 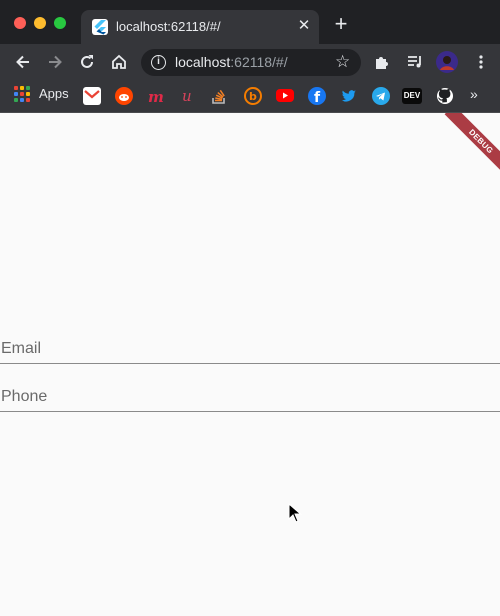 What do you see at coordinates (23, 62) in the screenshot?
I see `back-icon` at bounding box center [23, 62].